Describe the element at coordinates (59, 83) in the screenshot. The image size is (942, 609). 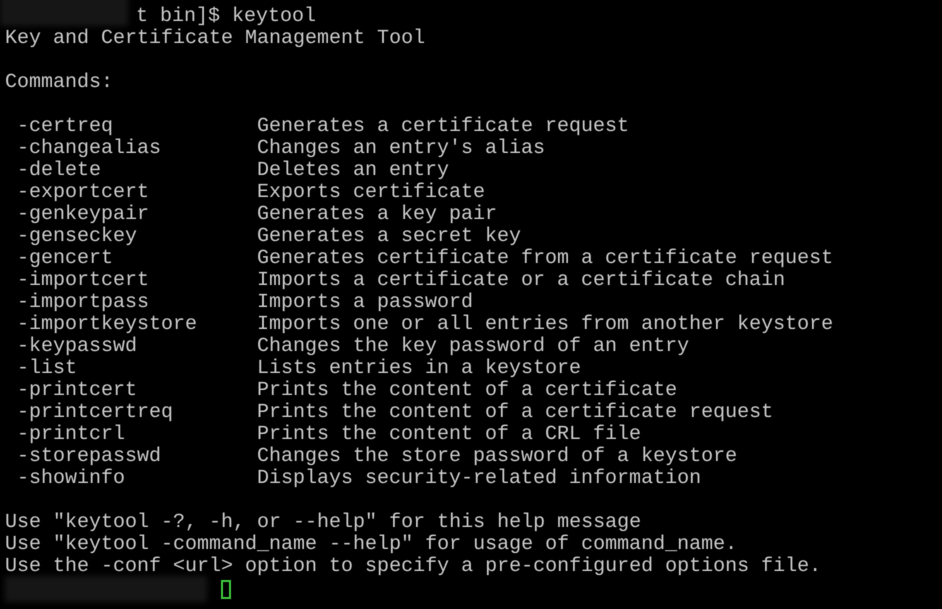
I see `commands-heading: Commands:` at that location.